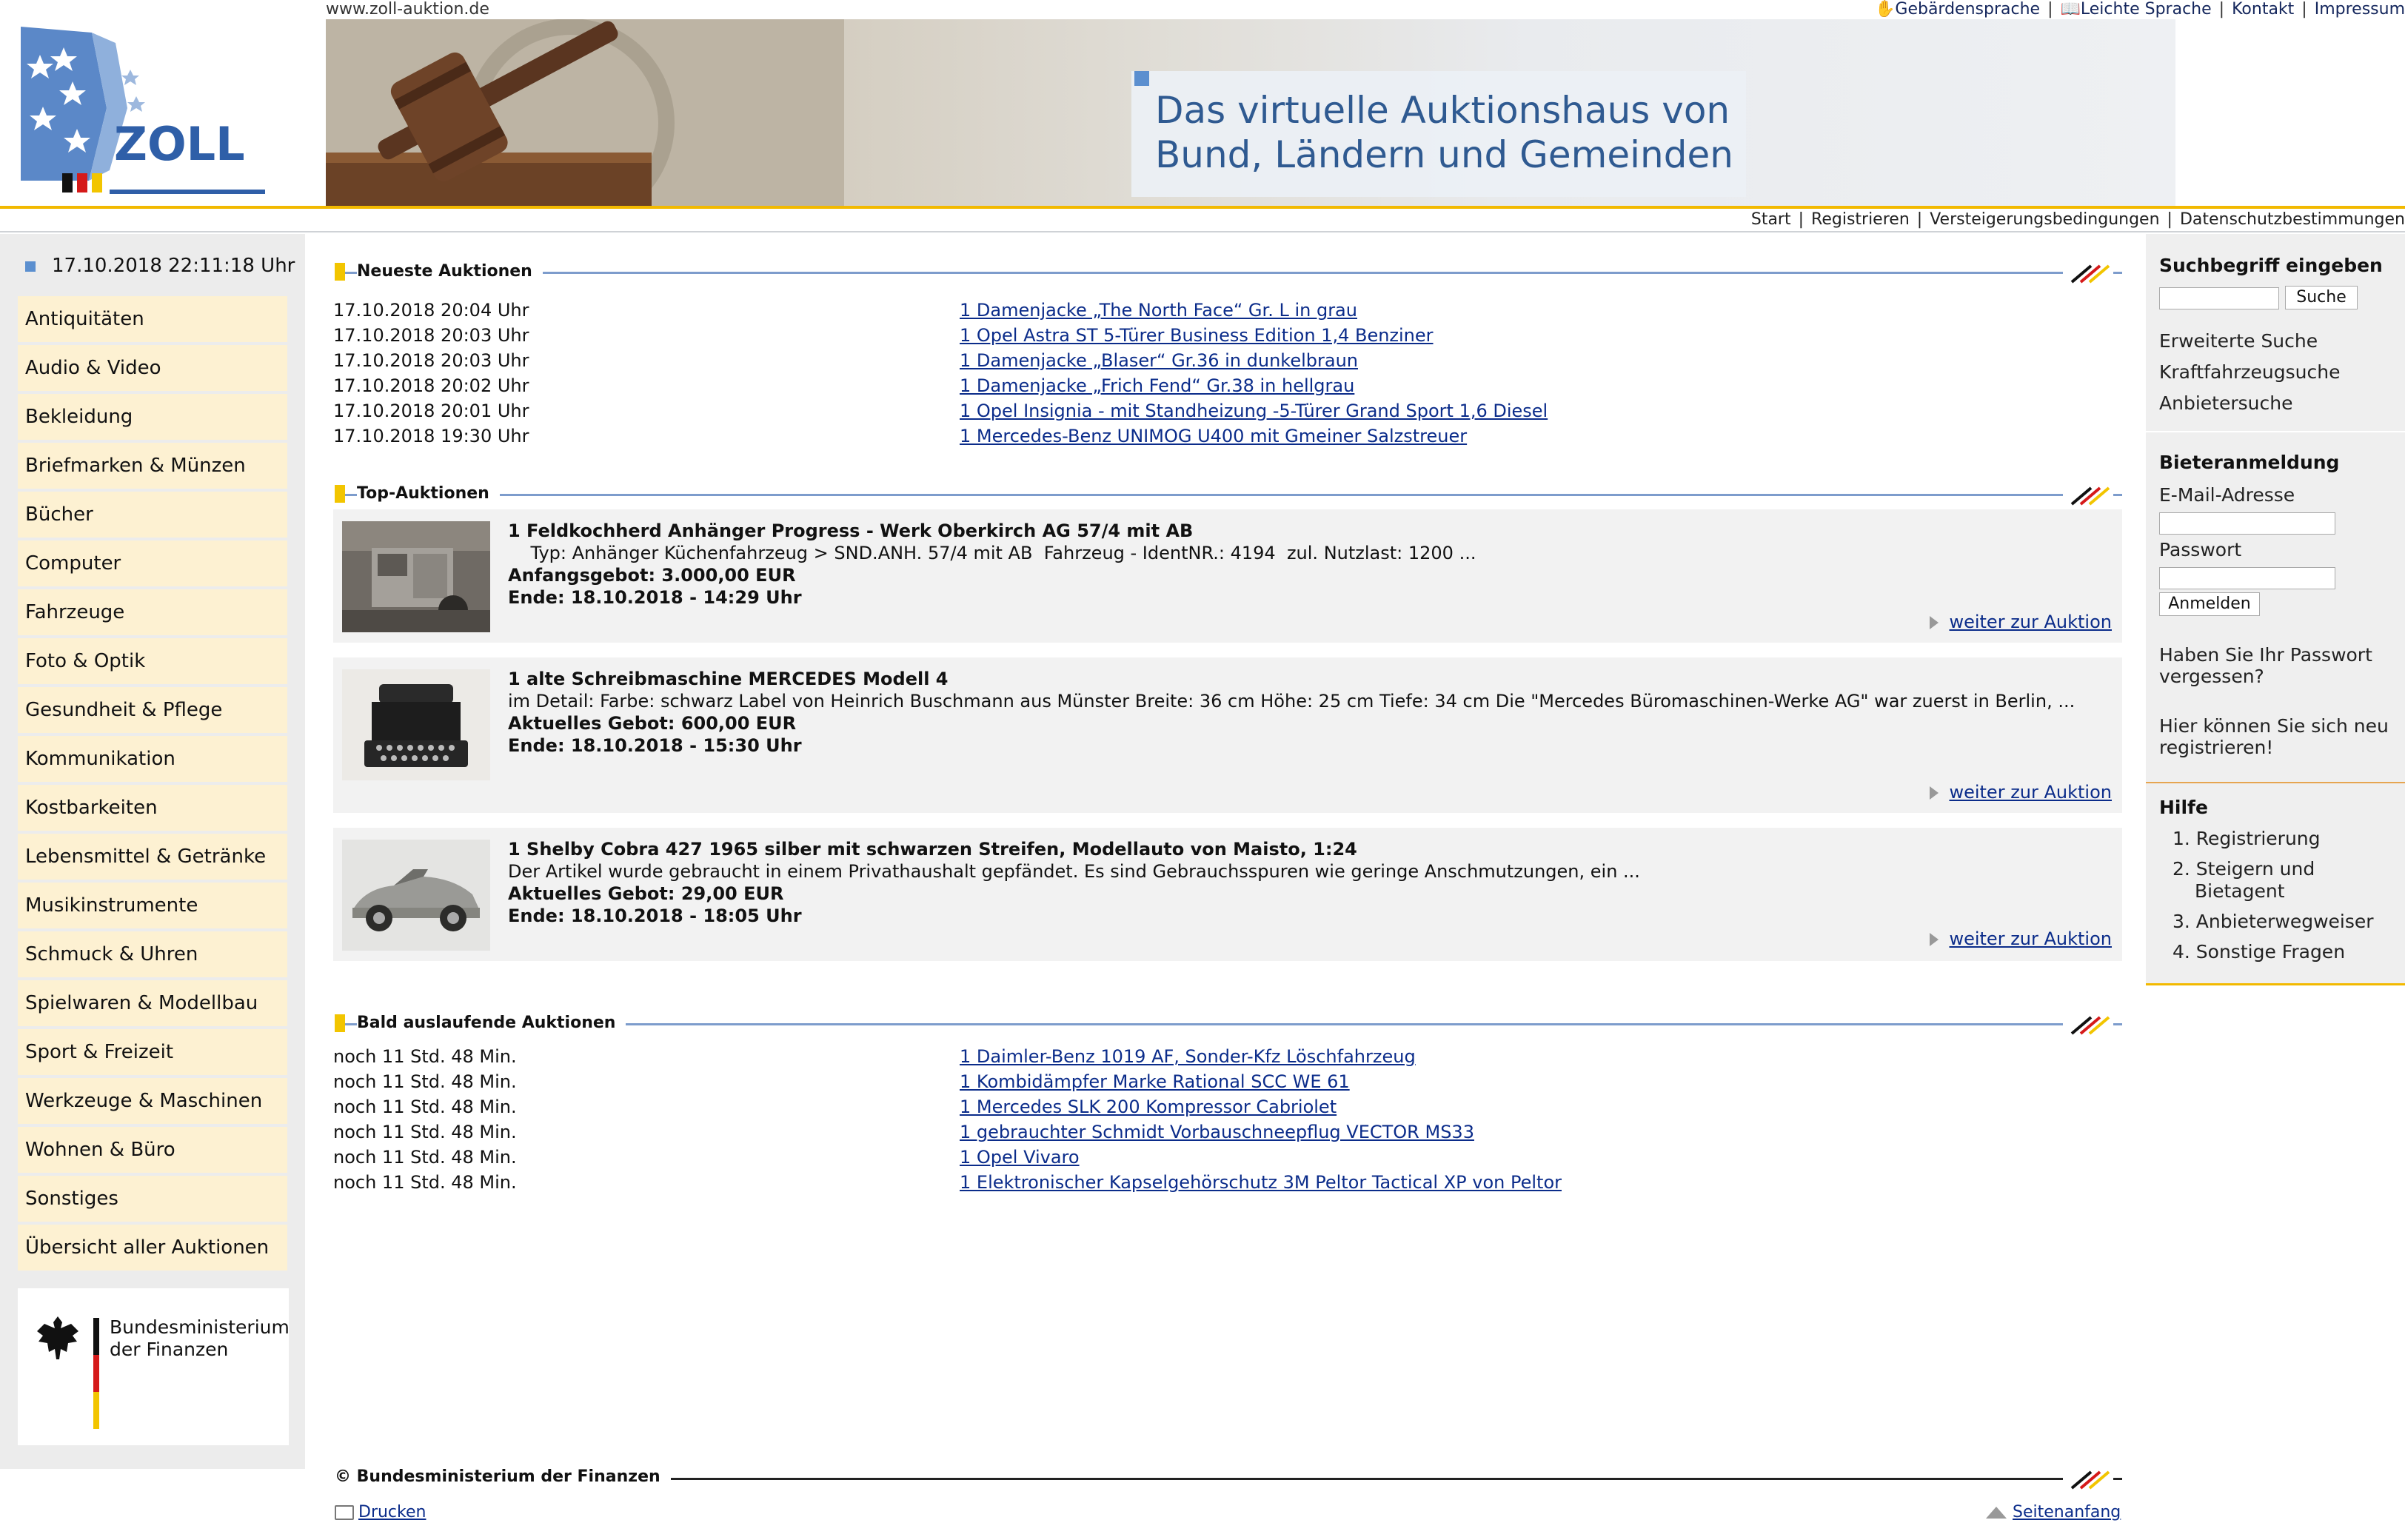 This screenshot has width=2405, height=1540. Describe the element at coordinates (152, 368) in the screenshot. I see `category-audio-video: Audio & Video` at that location.